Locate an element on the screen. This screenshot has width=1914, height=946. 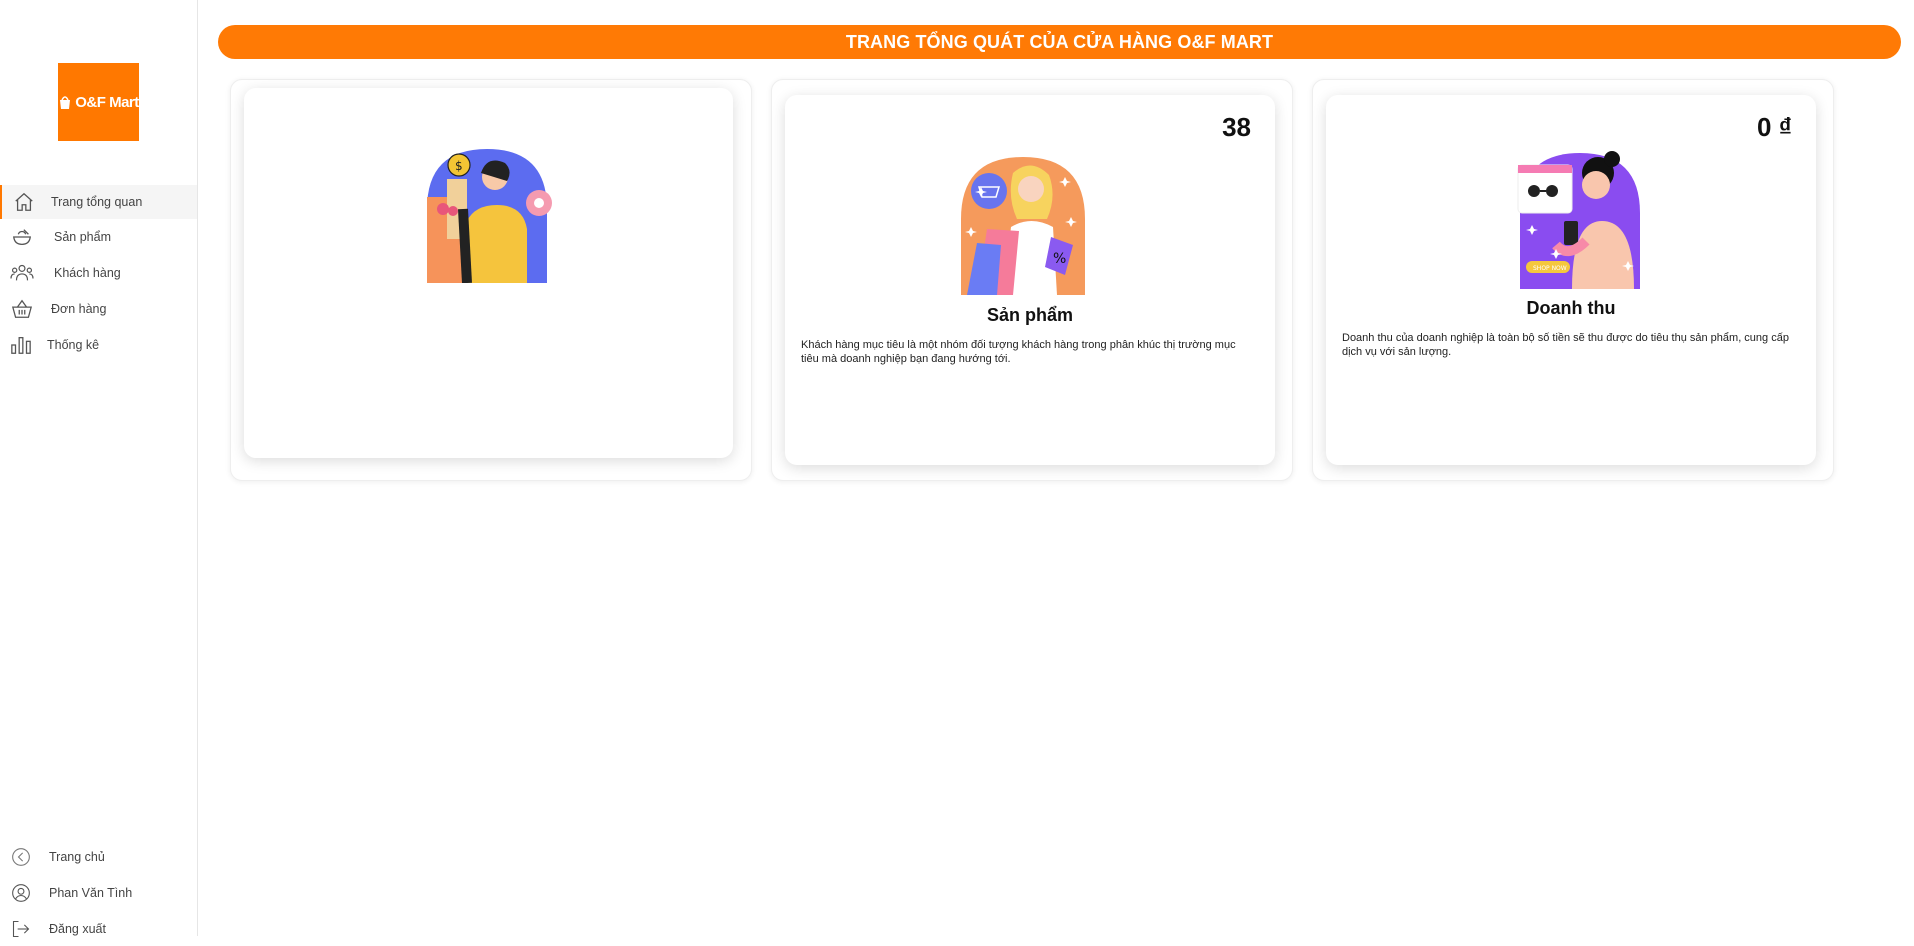
users-icon is located at coordinates (22, 273).